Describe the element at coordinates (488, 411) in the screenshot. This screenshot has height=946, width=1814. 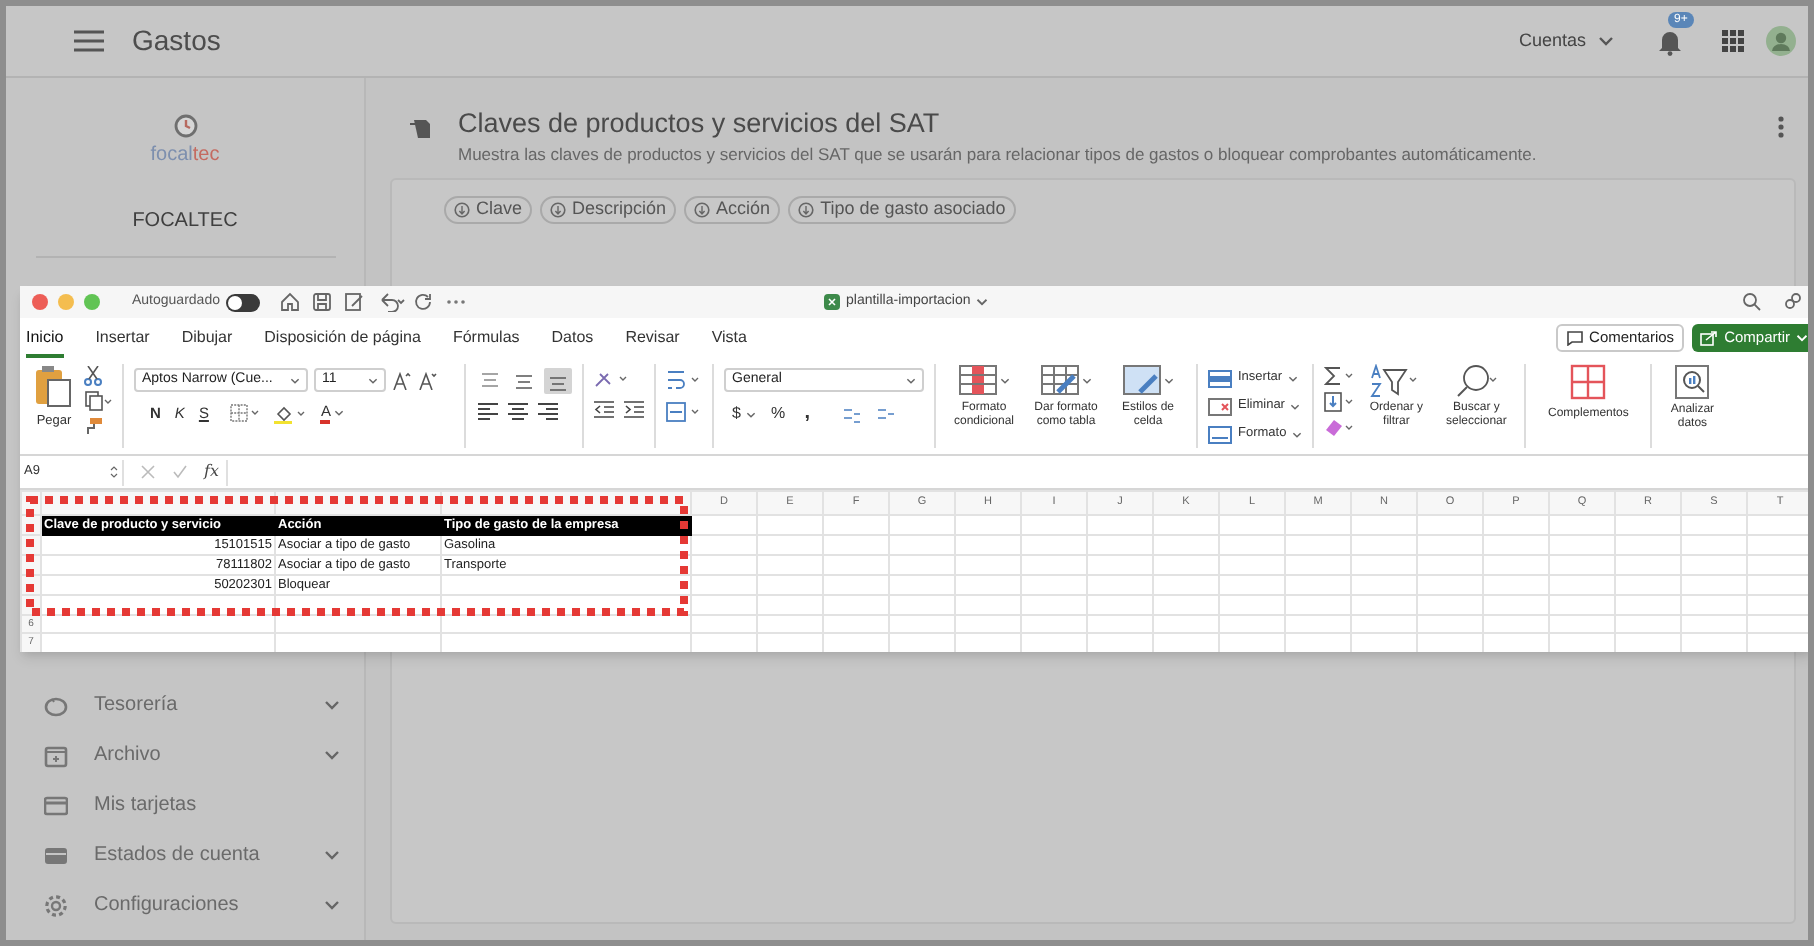
I see `align-left-icon` at that location.